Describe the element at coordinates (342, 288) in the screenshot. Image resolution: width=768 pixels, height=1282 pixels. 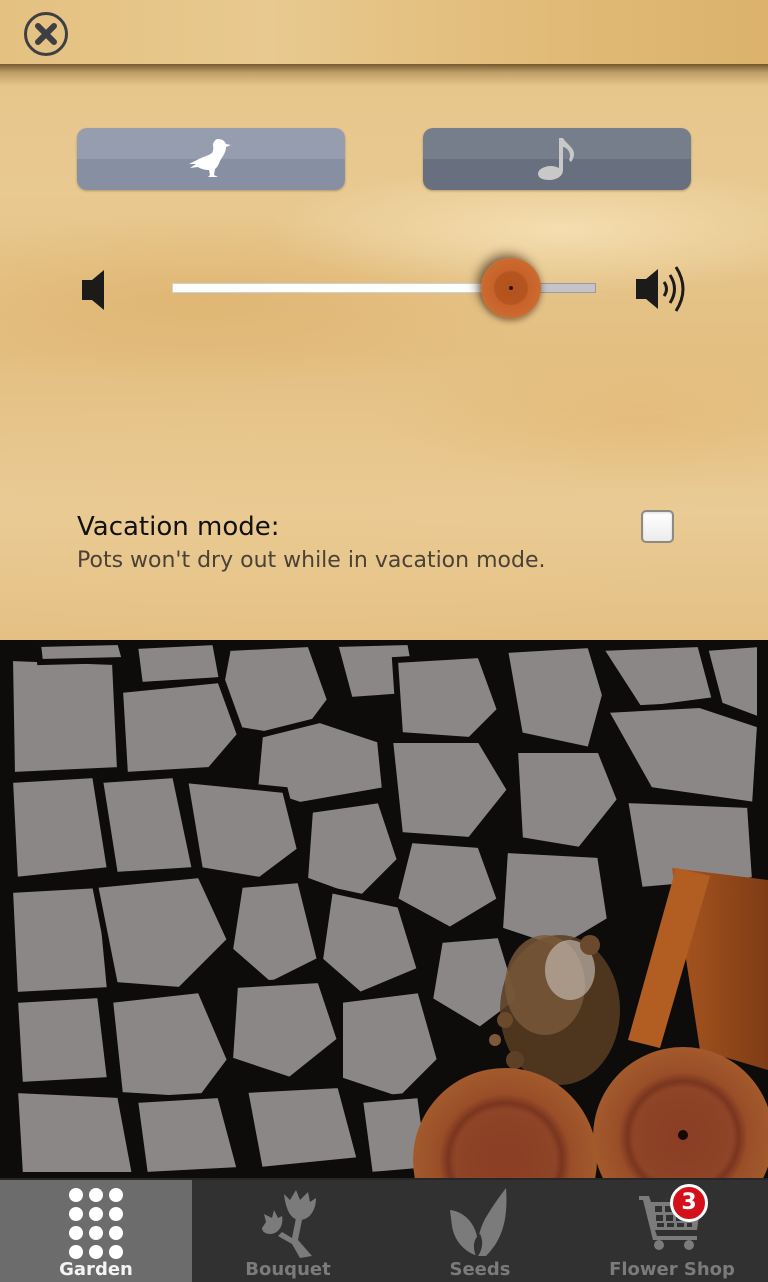
I see `volume-slider-fill` at that location.